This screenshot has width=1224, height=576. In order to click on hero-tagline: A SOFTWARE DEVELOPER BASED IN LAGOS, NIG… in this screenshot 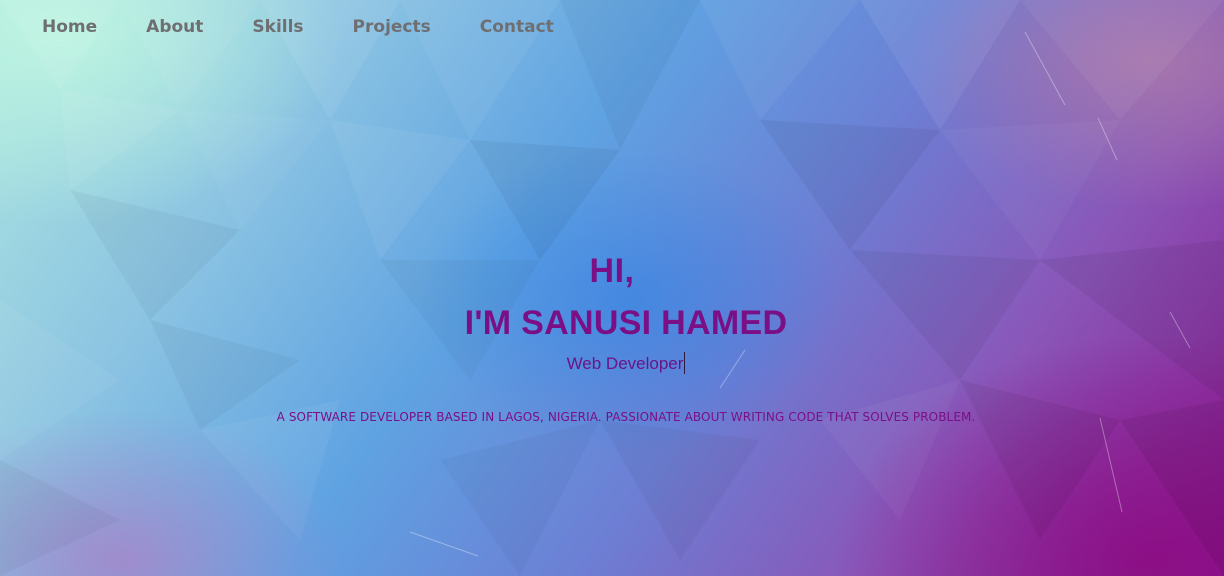, I will do `click(626, 417)`.